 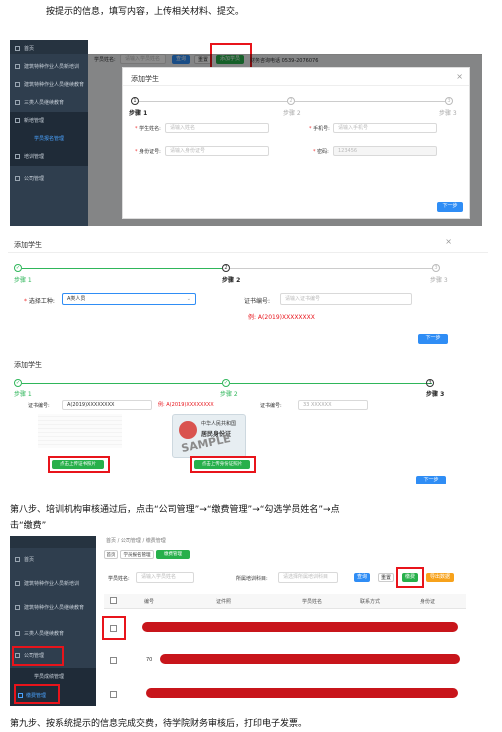 What do you see at coordinates (107, 405) in the screenshot?
I see `cert-input: A(2019)XXXXXXXX` at bounding box center [107, 405].